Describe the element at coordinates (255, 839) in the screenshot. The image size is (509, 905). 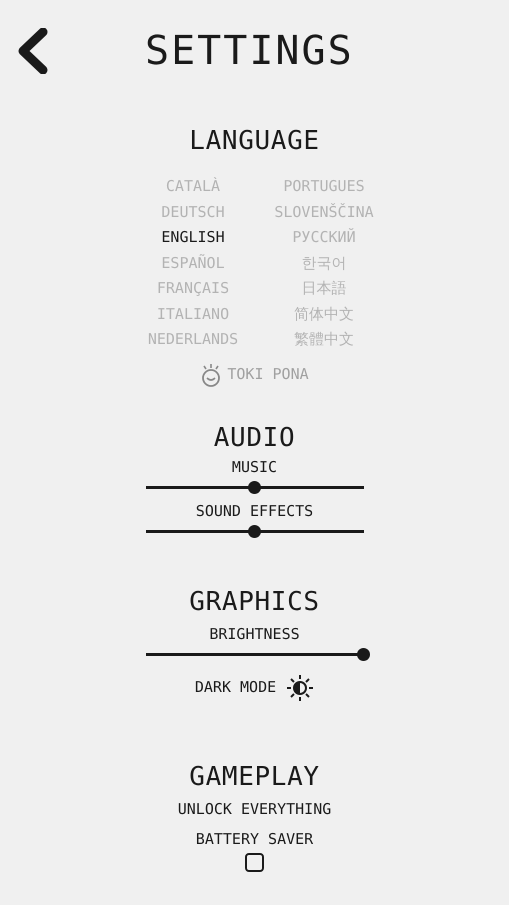
I see `battery-saver-label: BATTERY SAVER` at that location.